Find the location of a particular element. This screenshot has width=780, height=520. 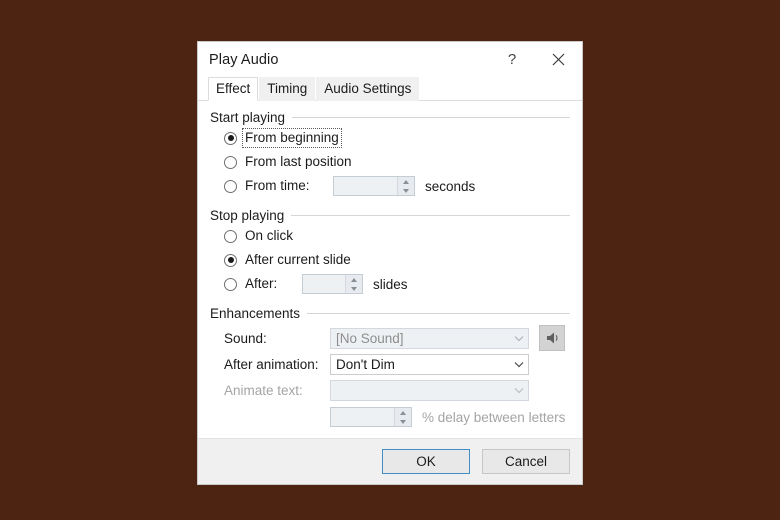

delay-spinner-buttons is located at coordinates (402, 417).